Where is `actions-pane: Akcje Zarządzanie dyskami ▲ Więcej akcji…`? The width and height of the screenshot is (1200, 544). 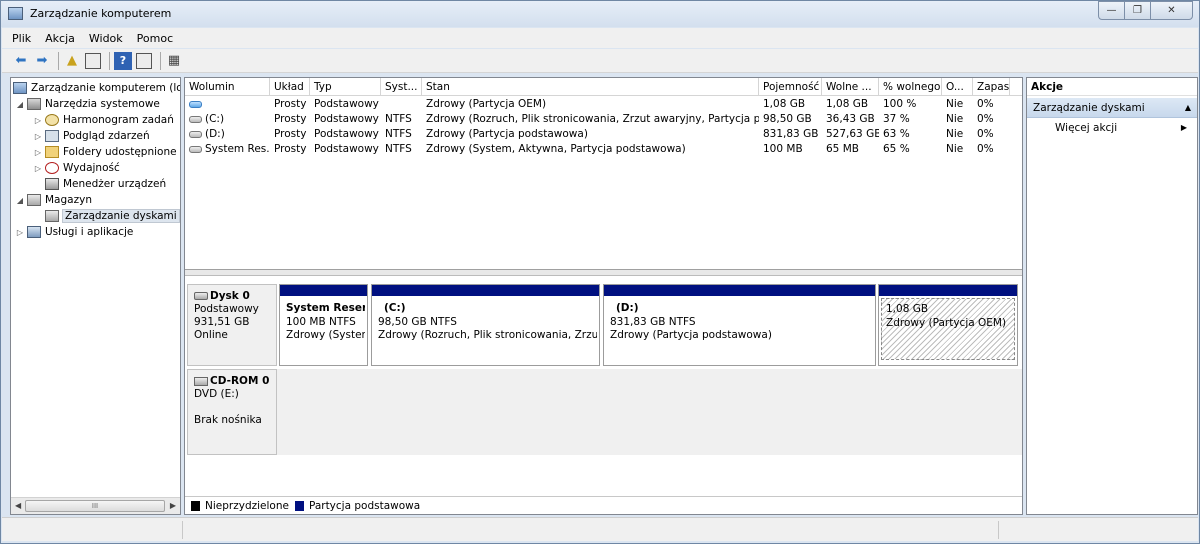
actions-pane: Akcje Zarządzanie dyskami ▲ Więcej akcji… is located at coordinates (1112, 296).